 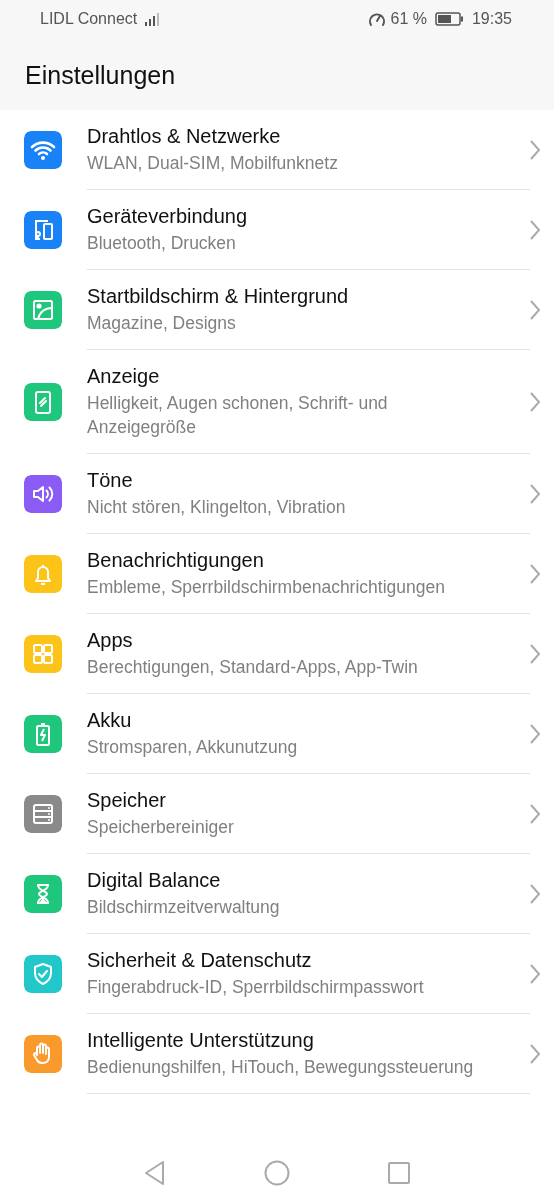 What do you see at coordinates (491, 19) in the screenshot?
I see `clock-time: 19:35` at bounding box center [491, 19].